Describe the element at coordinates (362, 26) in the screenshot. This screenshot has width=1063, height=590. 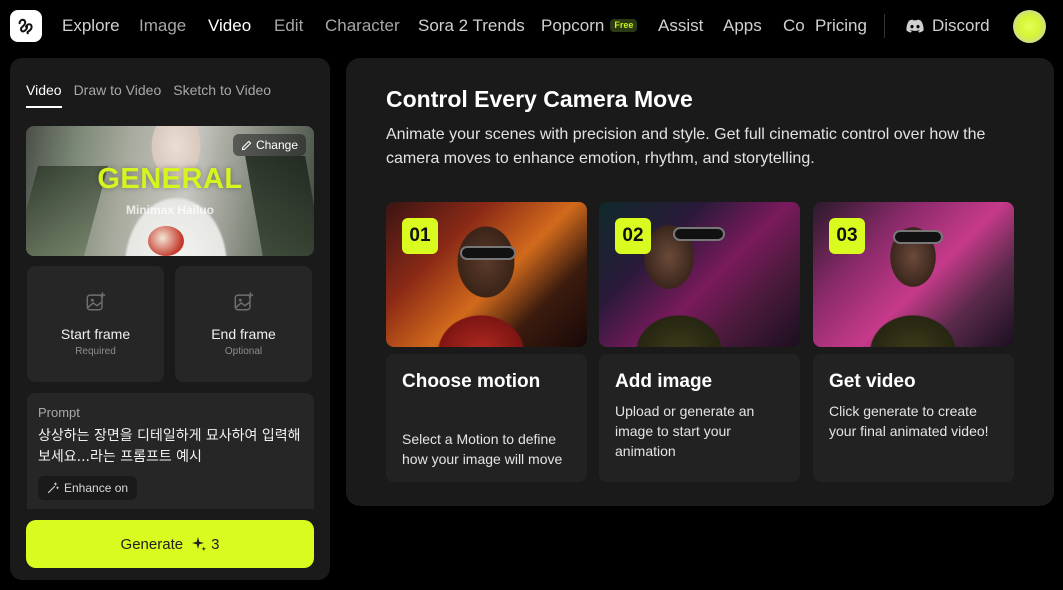
I see `nav-character: Character` at that location.